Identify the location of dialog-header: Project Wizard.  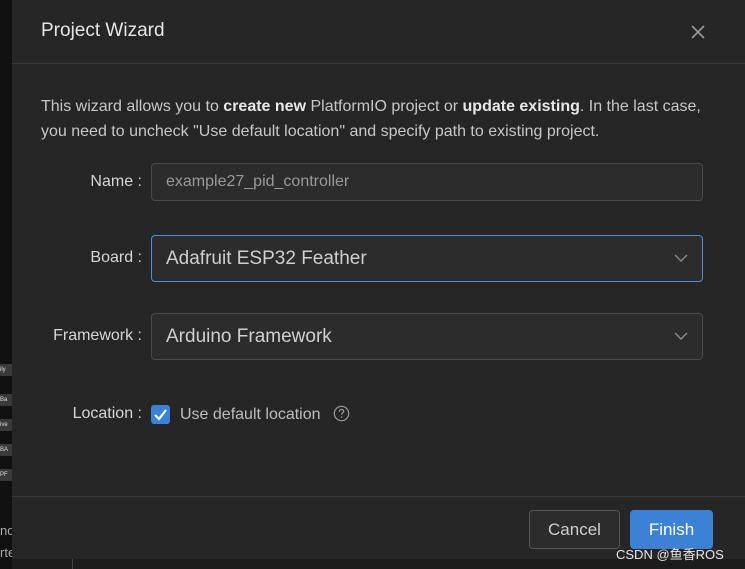
(378, 32).